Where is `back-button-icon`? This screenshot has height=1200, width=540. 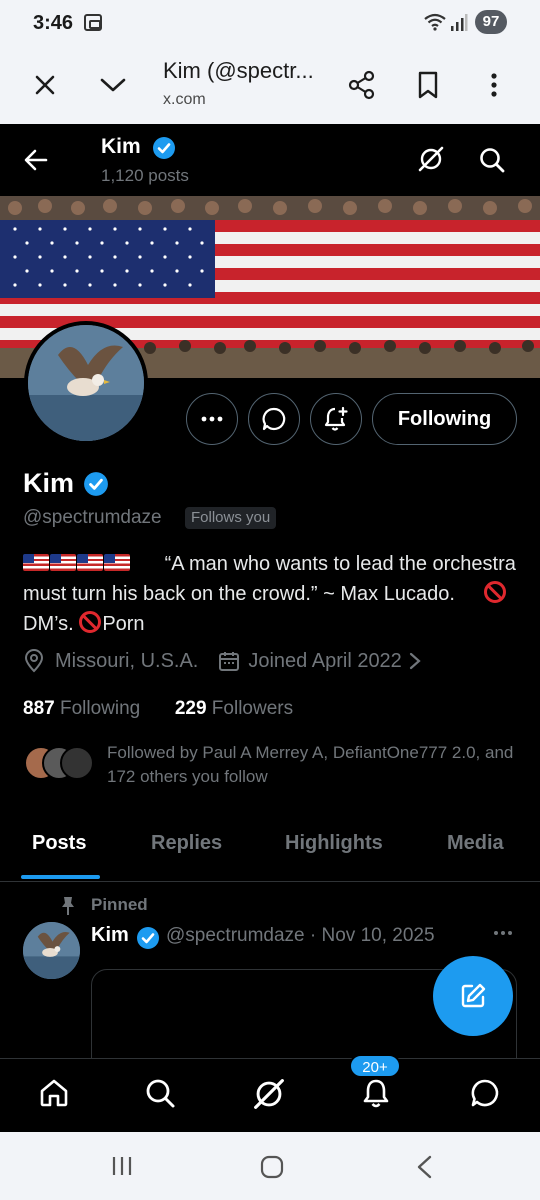 back-button-icon is located at coordinates (424, 1167).